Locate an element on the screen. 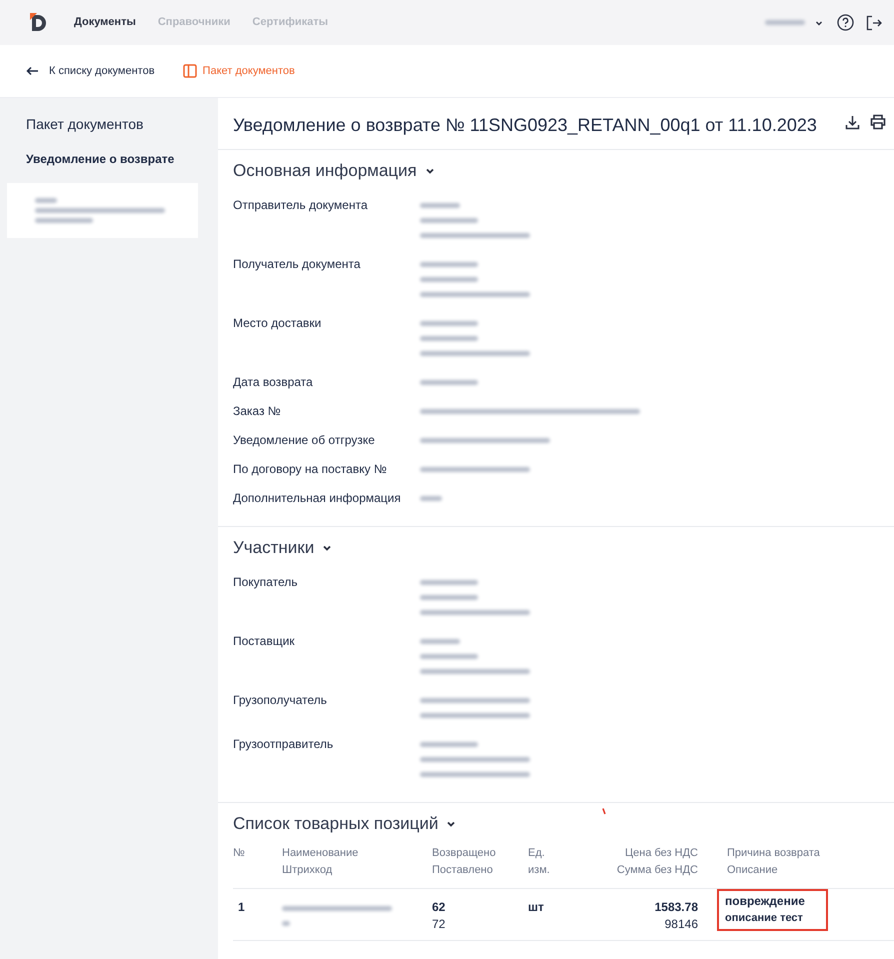 This screenshot has height=959, width=894. section-title: Участники is located at coordinates (273, 548).